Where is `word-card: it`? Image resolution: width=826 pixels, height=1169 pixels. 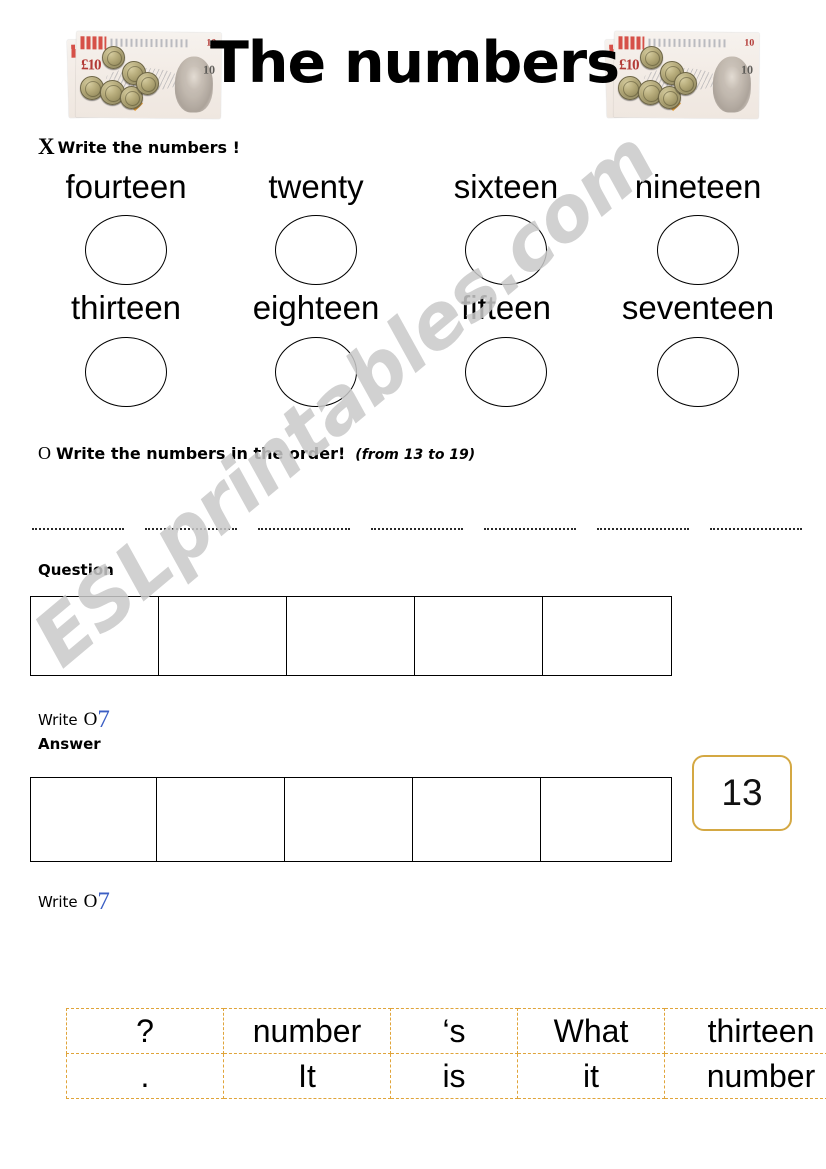 word-card: it is located at coordinates (591, 1076).